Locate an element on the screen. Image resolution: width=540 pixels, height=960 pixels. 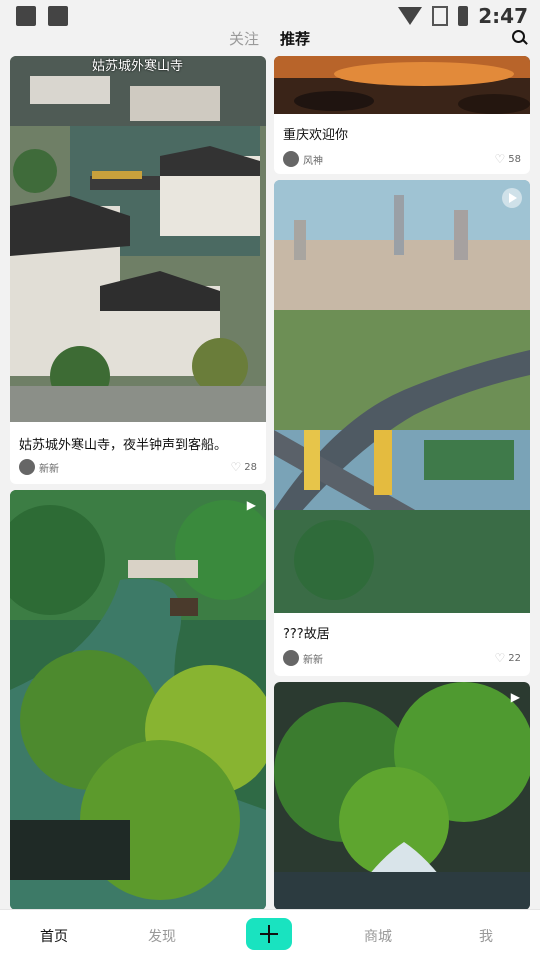
battery-icon is located at coordinates (463, 16).